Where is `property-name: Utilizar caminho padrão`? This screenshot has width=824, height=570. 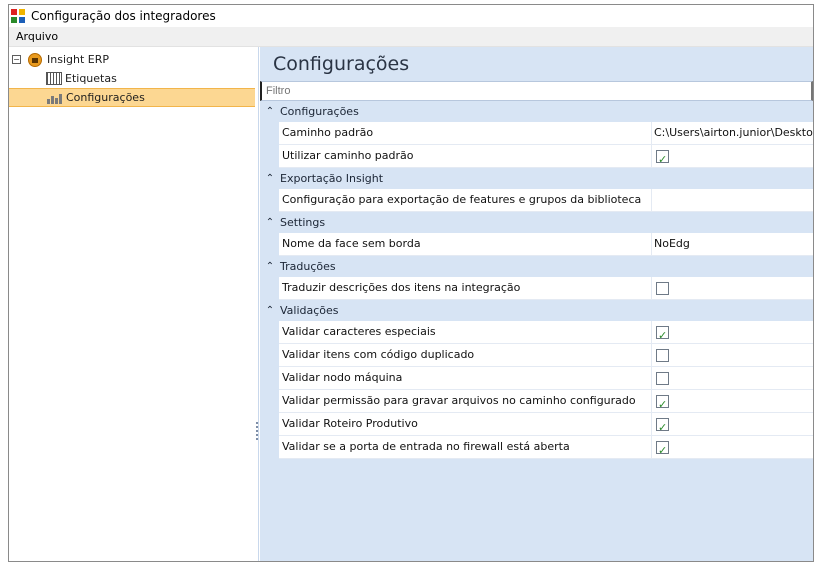
property-name: Utilizar caminho padrão is located at coordinates (465, 156).